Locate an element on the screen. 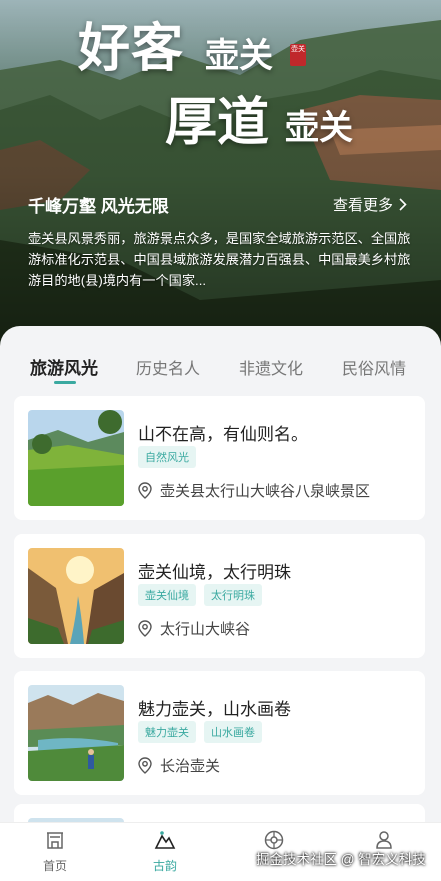 Image resolution: width=441 pixels, height=881 pixels. card-thumbnail-lake is located at coordinates (76, 733).